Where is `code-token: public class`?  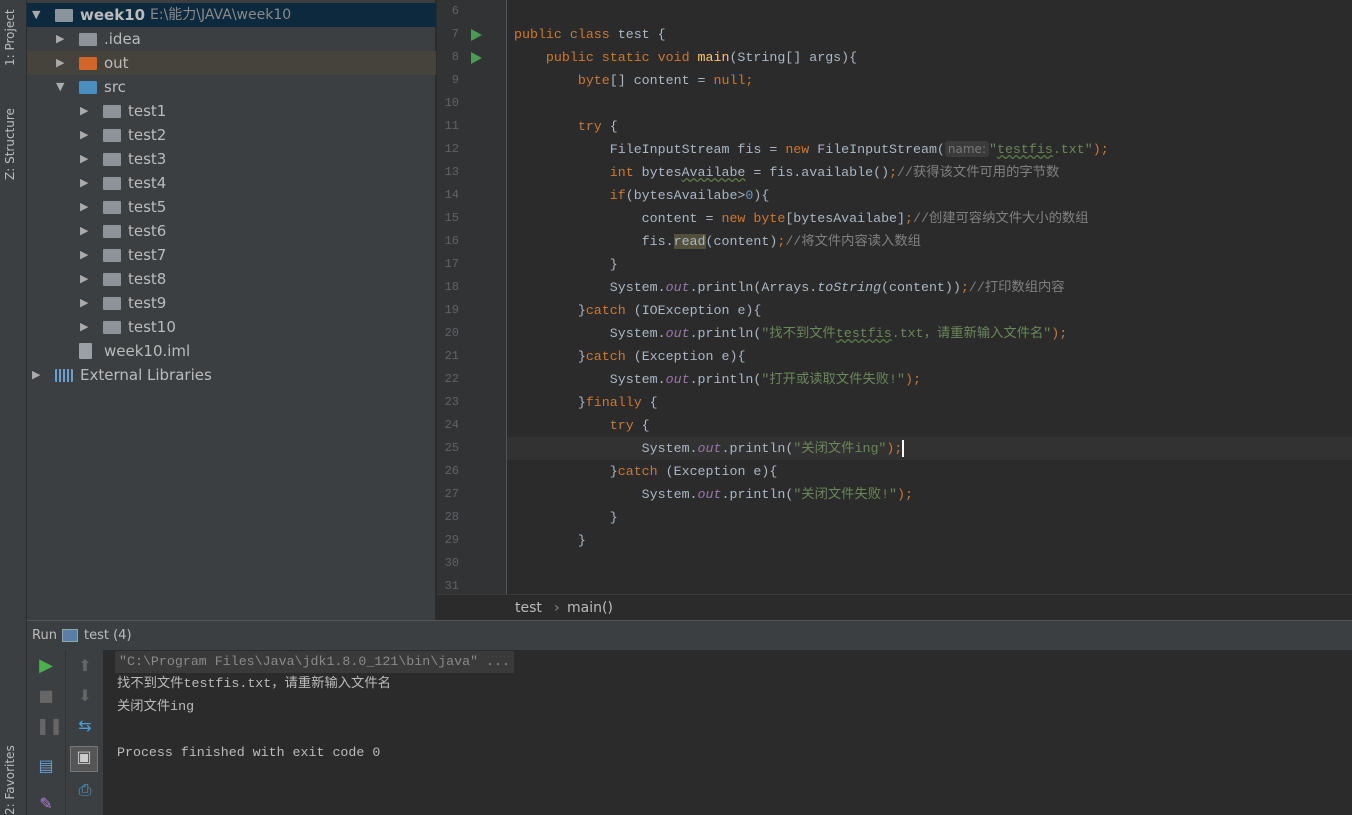
code-token: public class is located at coordinates (566, 34).